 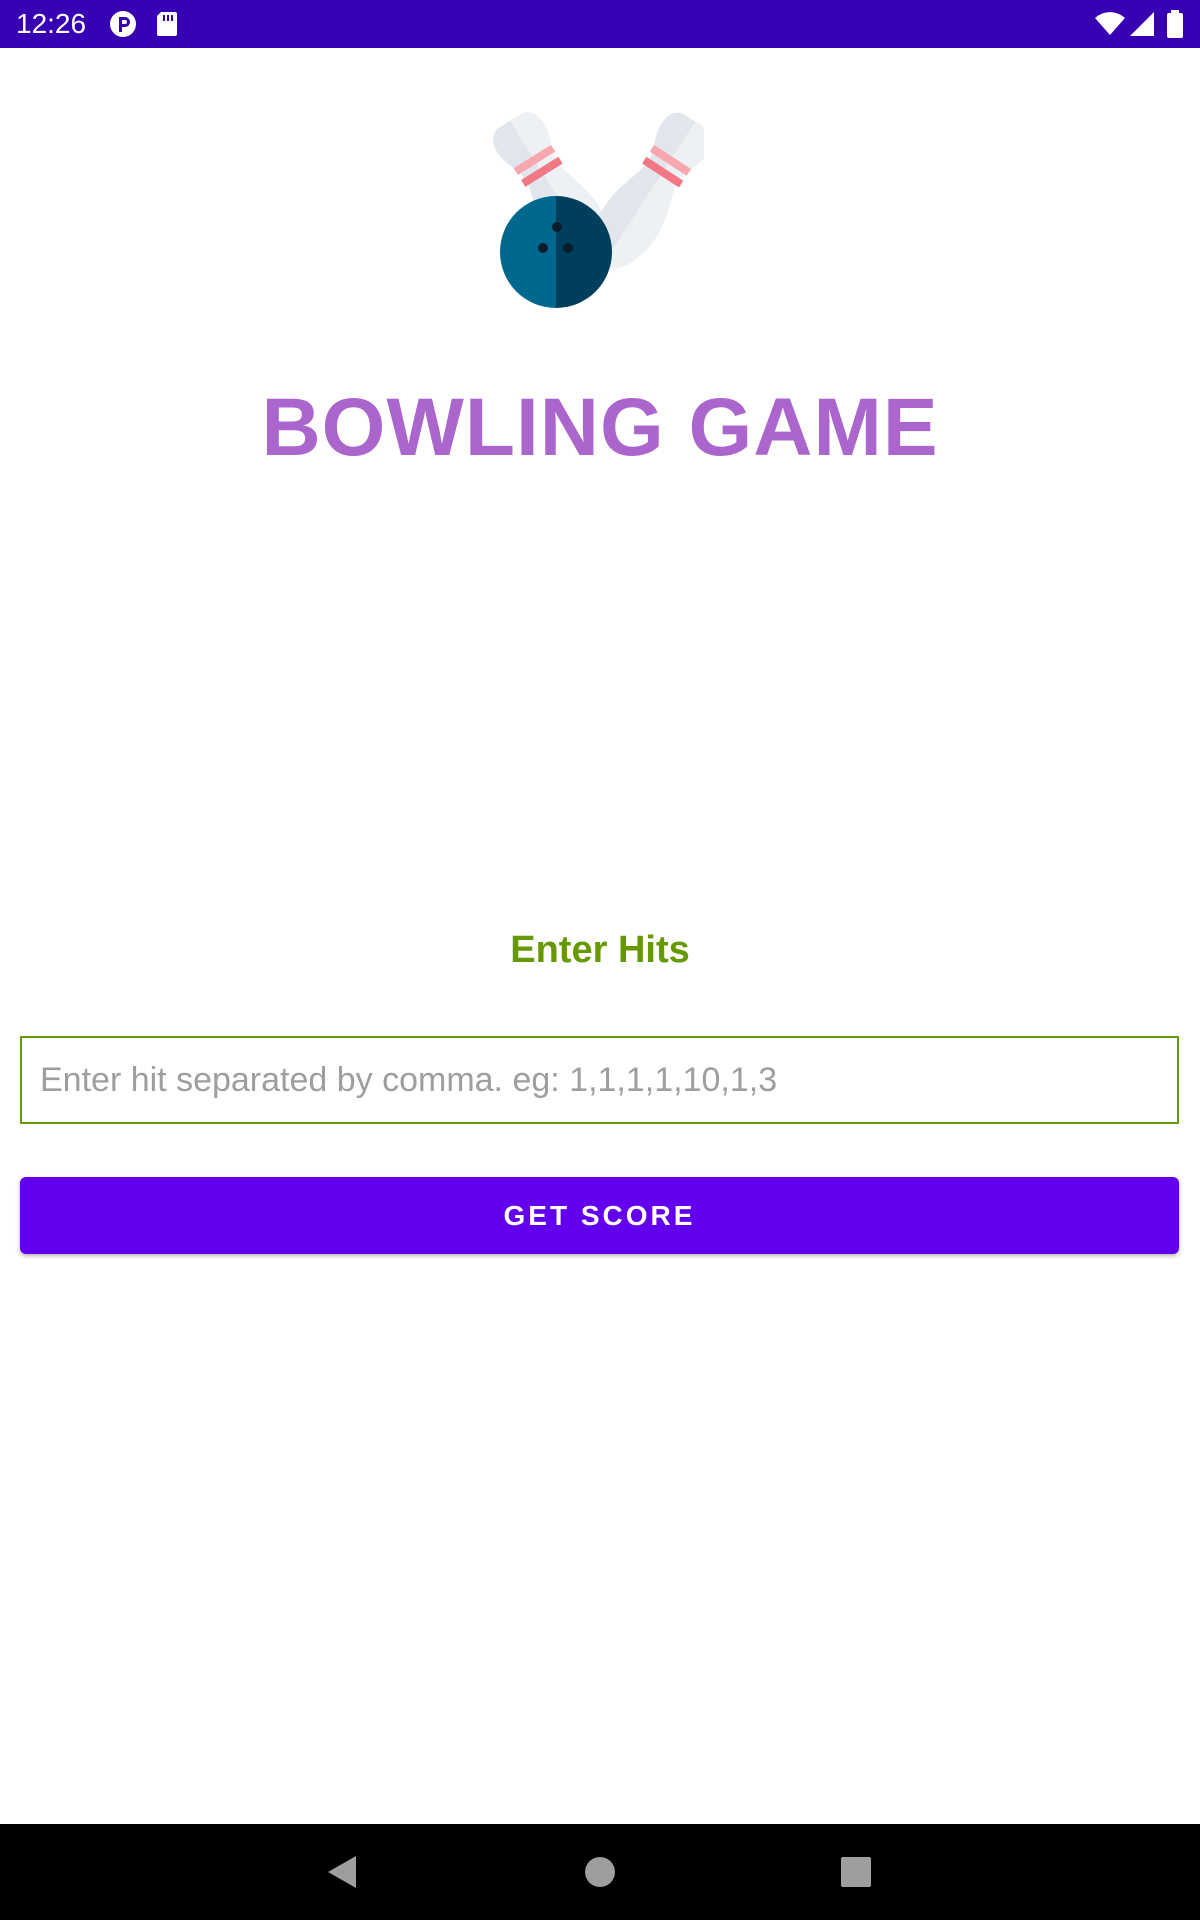 I want to click on status-time: 12:26, so click(x=51, y=23).